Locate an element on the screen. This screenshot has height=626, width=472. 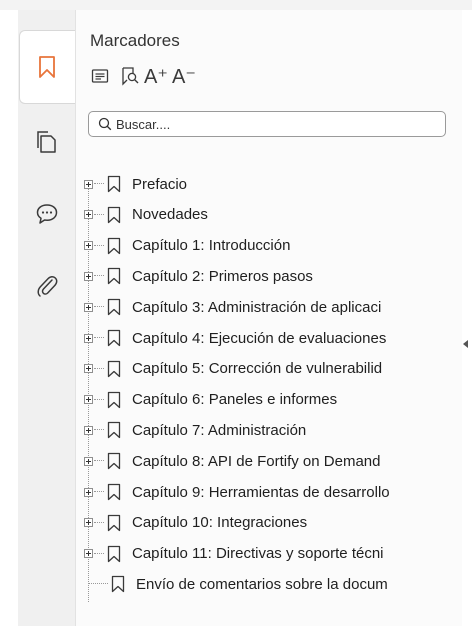
panel-title: Marcadores is located at coordinates (135, 40).